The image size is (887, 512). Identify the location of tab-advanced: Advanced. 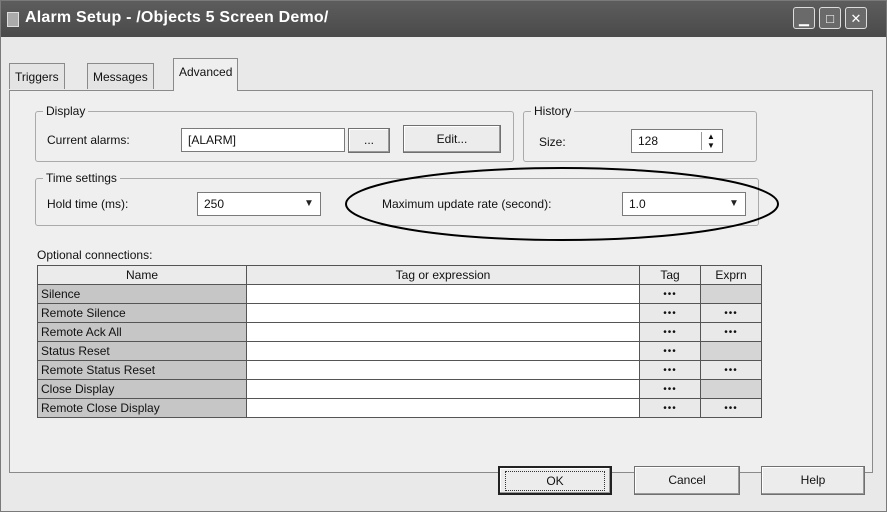
(206, 74).